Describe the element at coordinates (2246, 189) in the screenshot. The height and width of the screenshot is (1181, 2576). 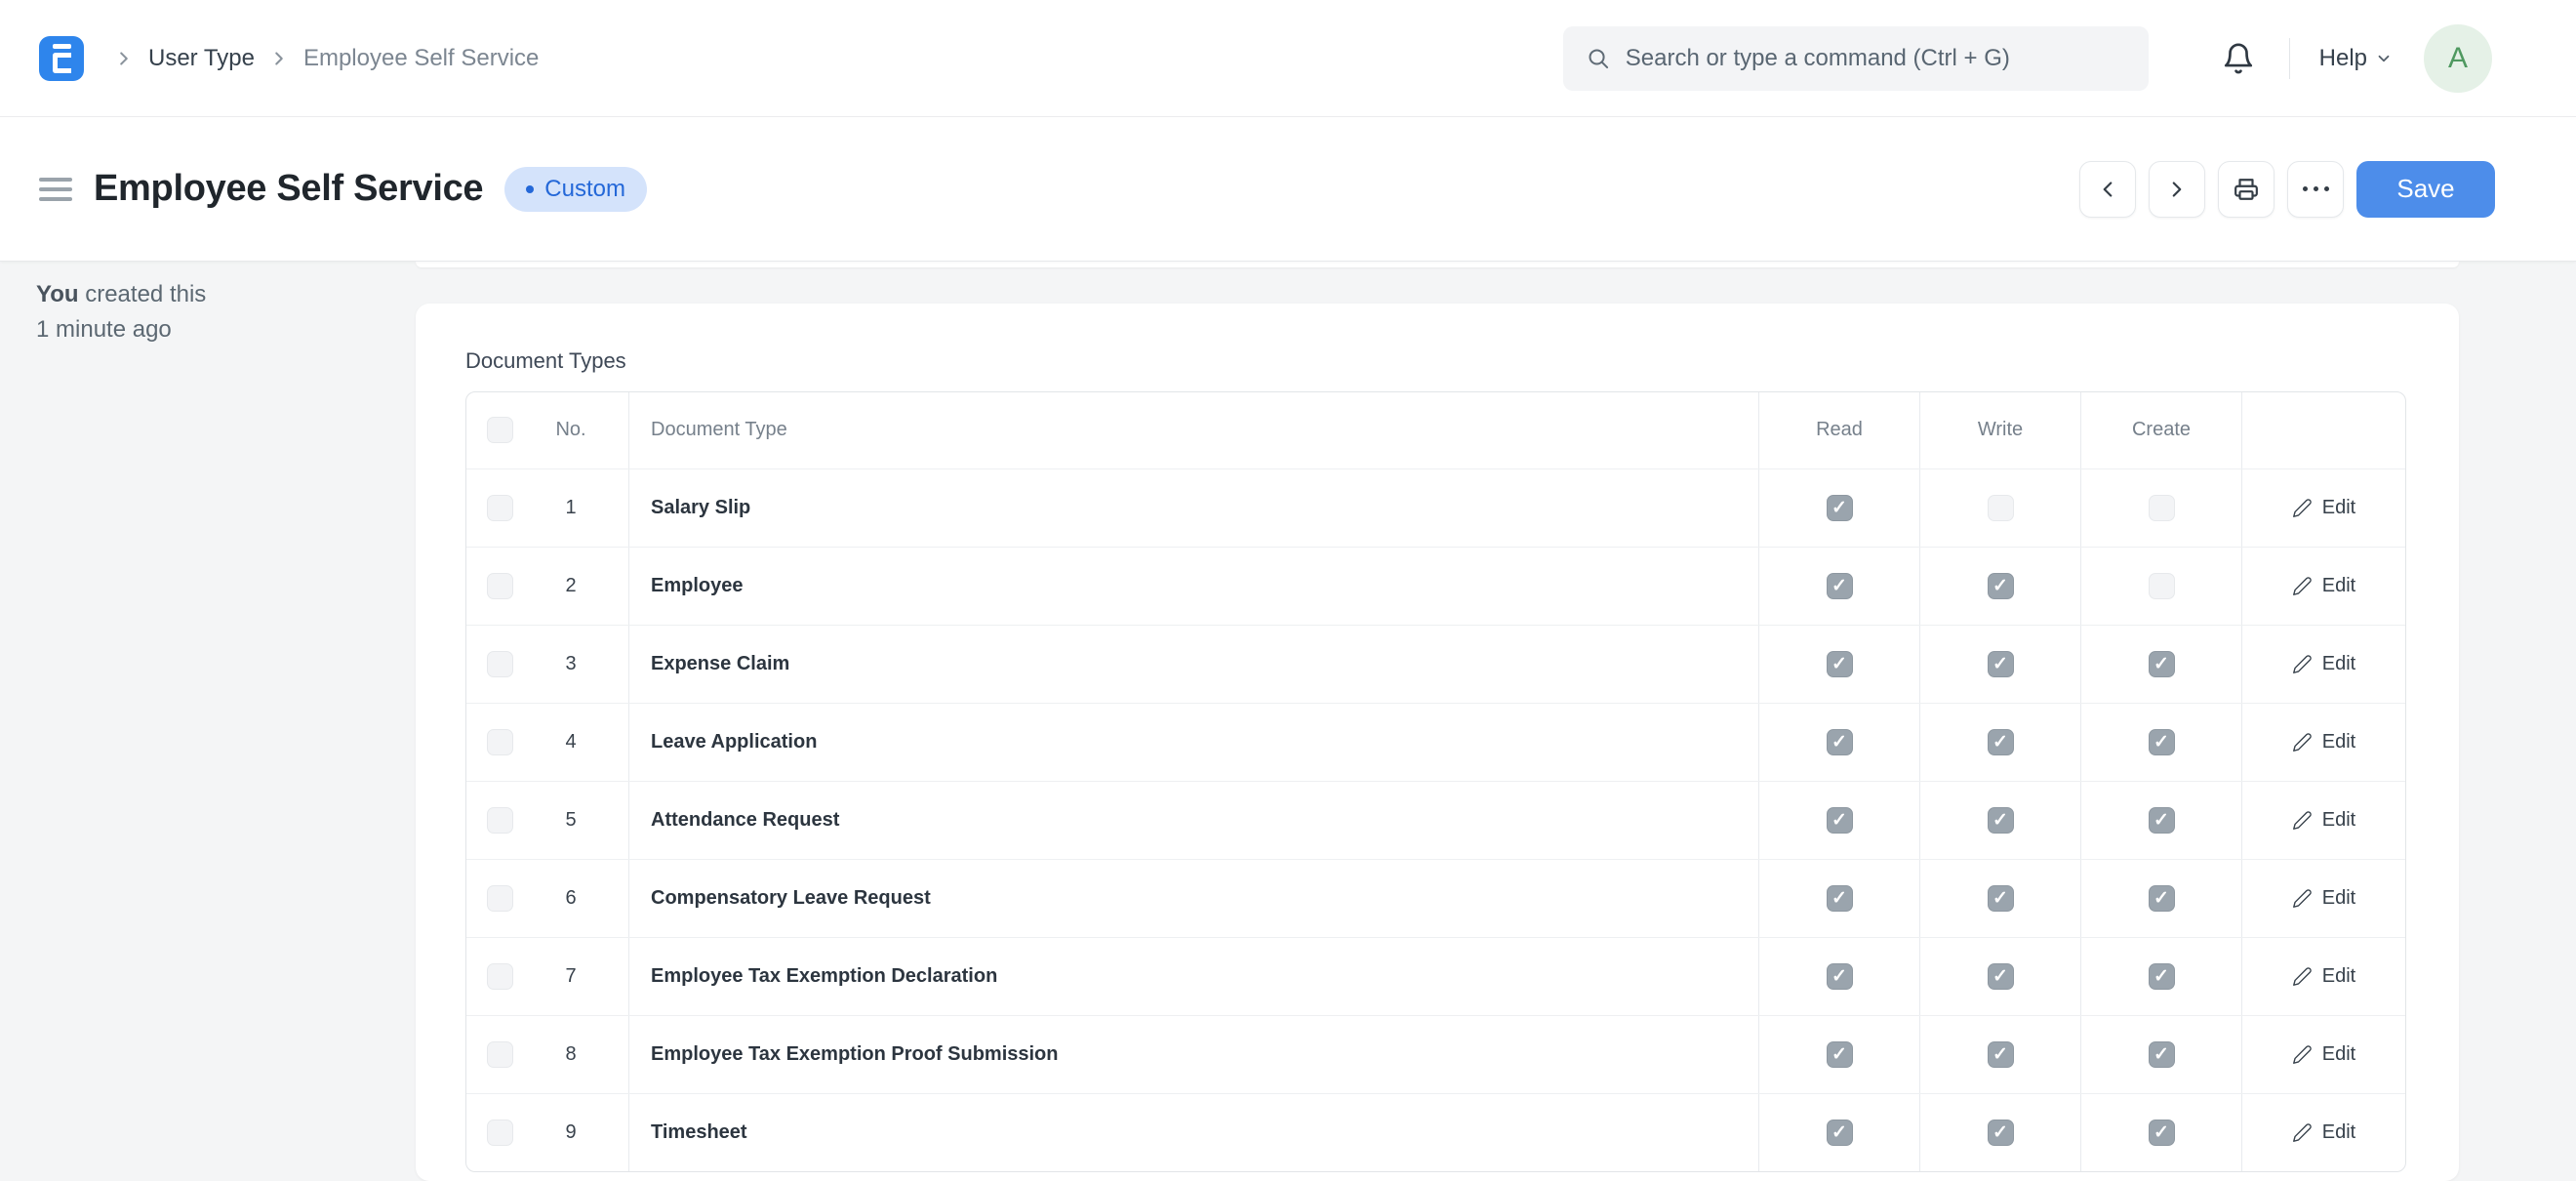
I see `print-button` at that location.